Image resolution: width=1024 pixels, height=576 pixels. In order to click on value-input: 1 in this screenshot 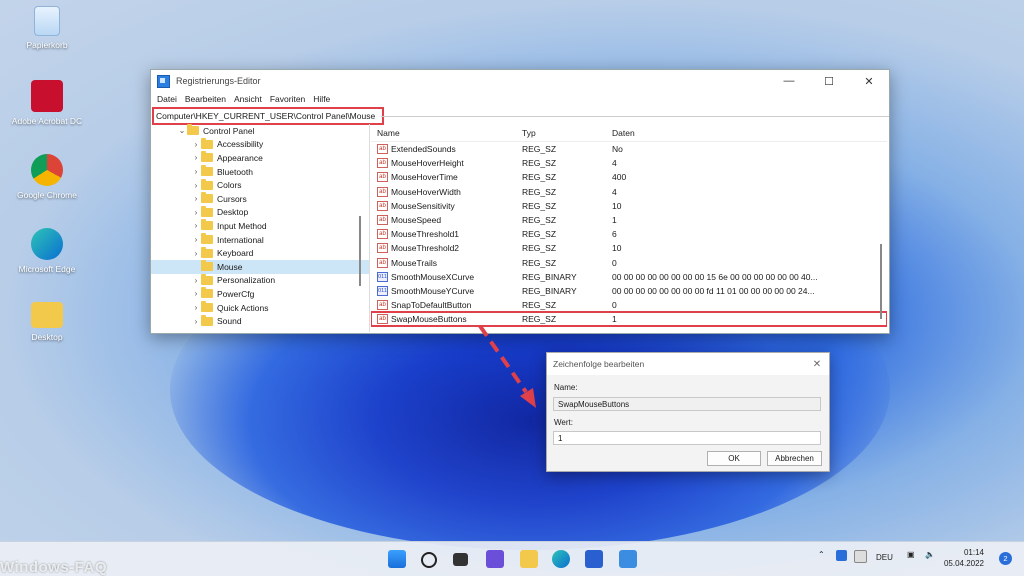, I will do `click(687, 438)`.